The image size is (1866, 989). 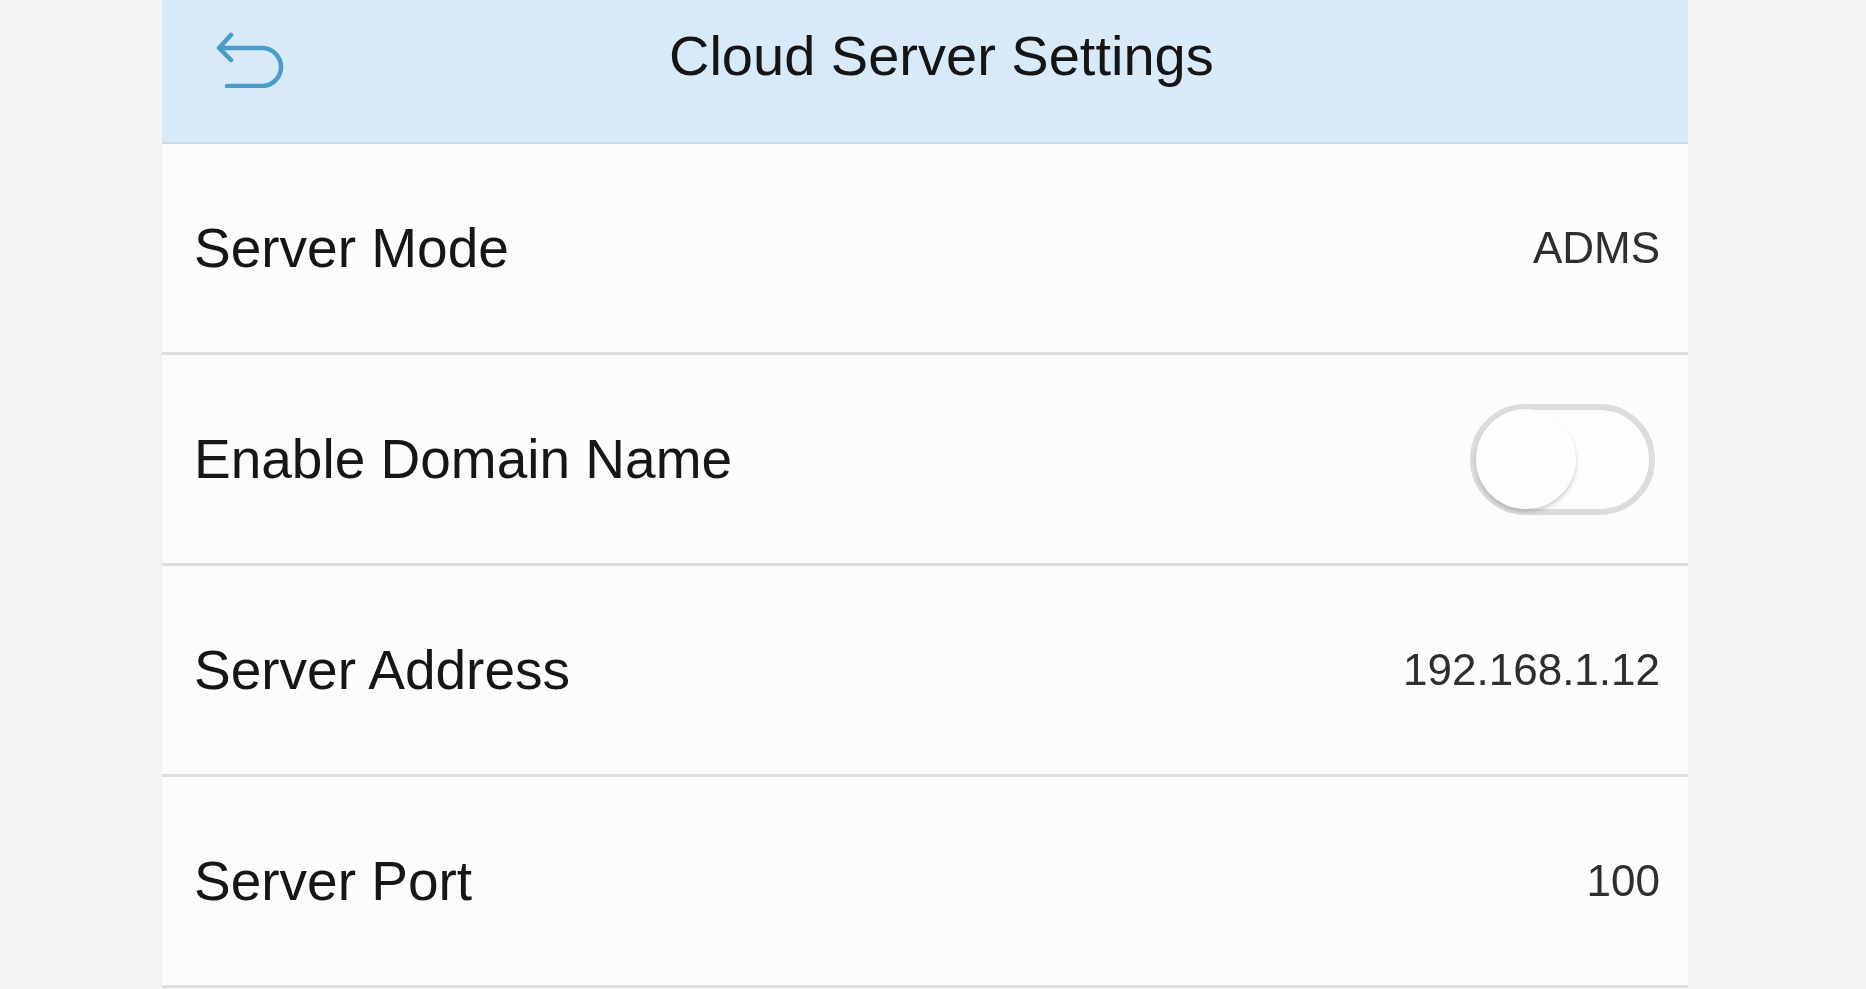 I want to click on setting-label: Server Mode, so click(x=351, y=248).